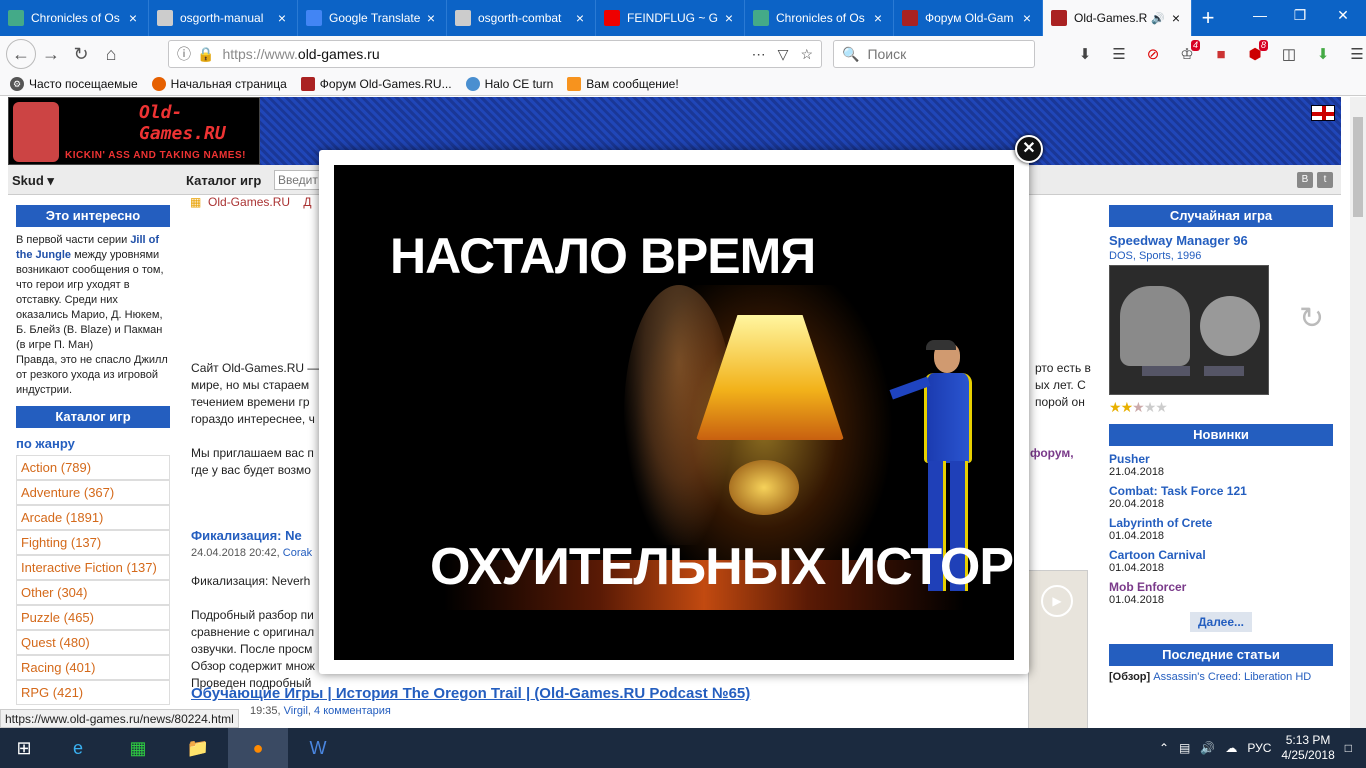  Describe the element at coordinates (1153, 54) in the screenshot. I see `block-icon: ⊘` at that location.